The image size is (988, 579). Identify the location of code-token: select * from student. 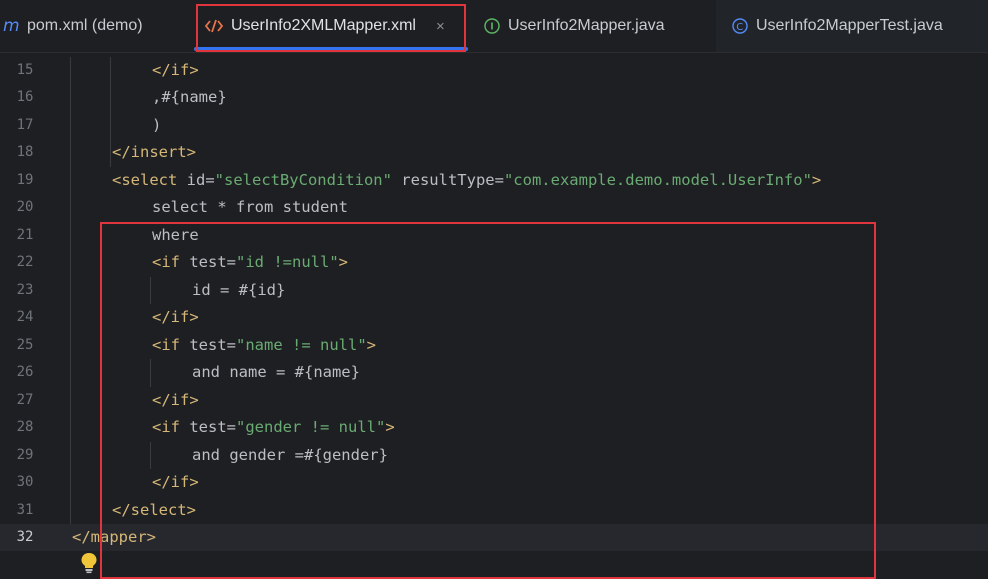
(250, 207).